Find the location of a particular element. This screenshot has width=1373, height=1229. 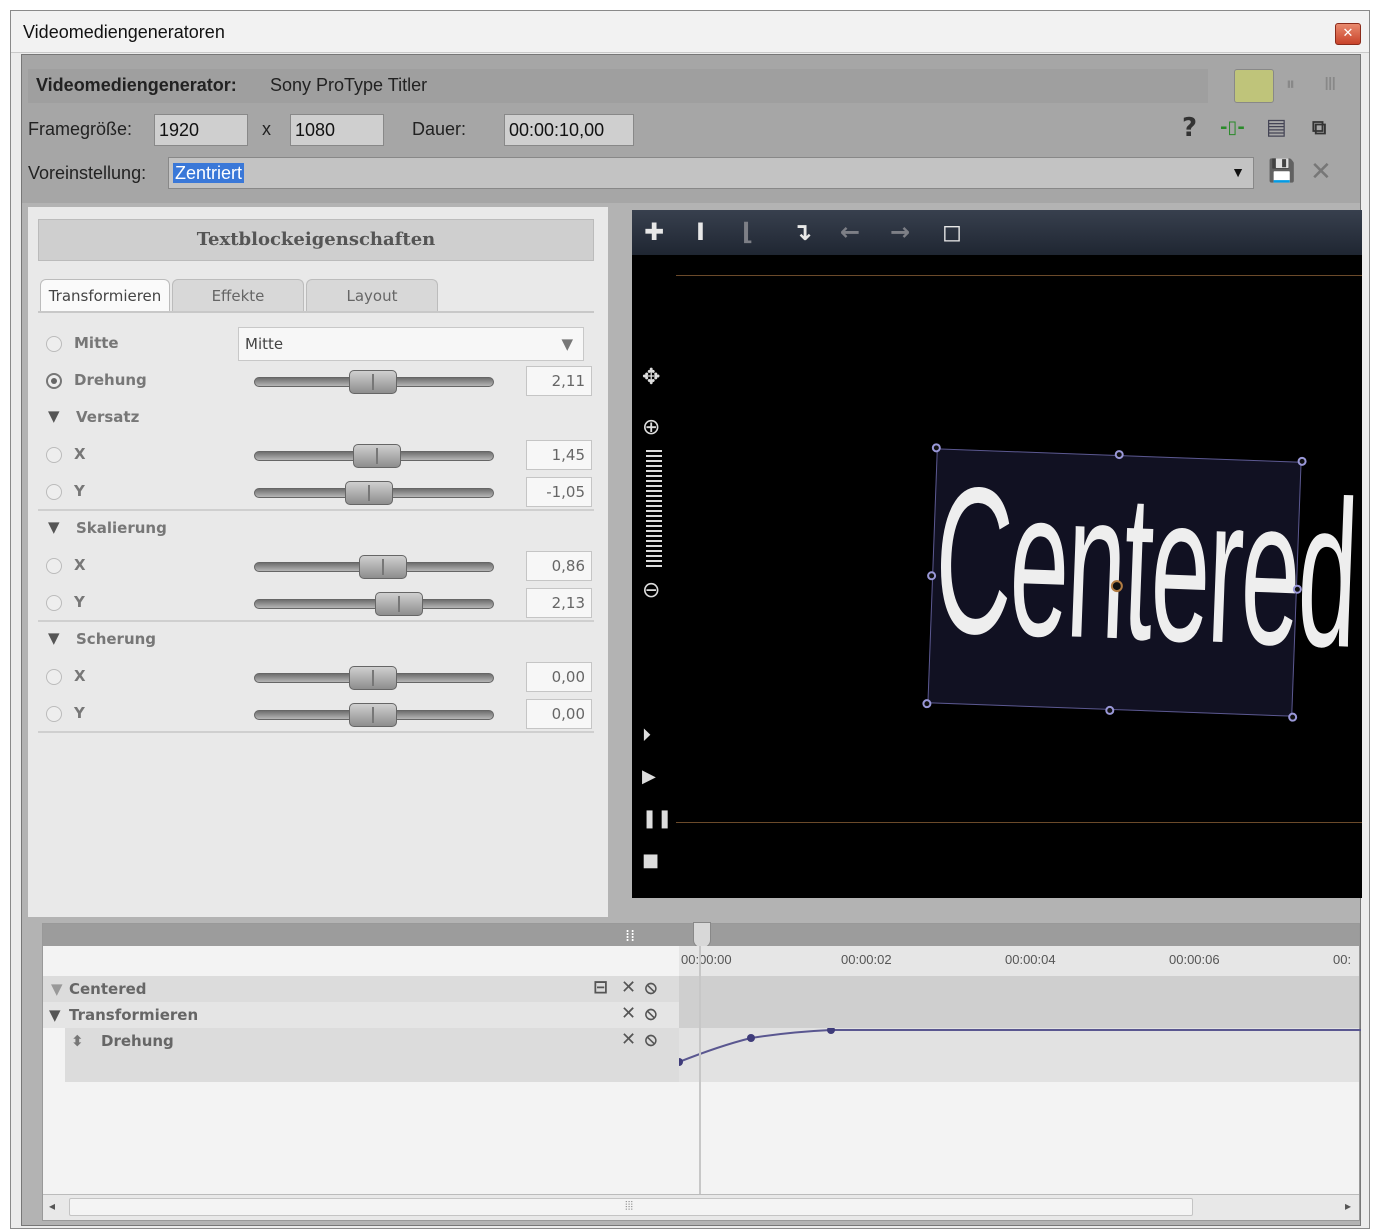

duration-field: 00:00:10,00 is located at coordinates (569, 130).